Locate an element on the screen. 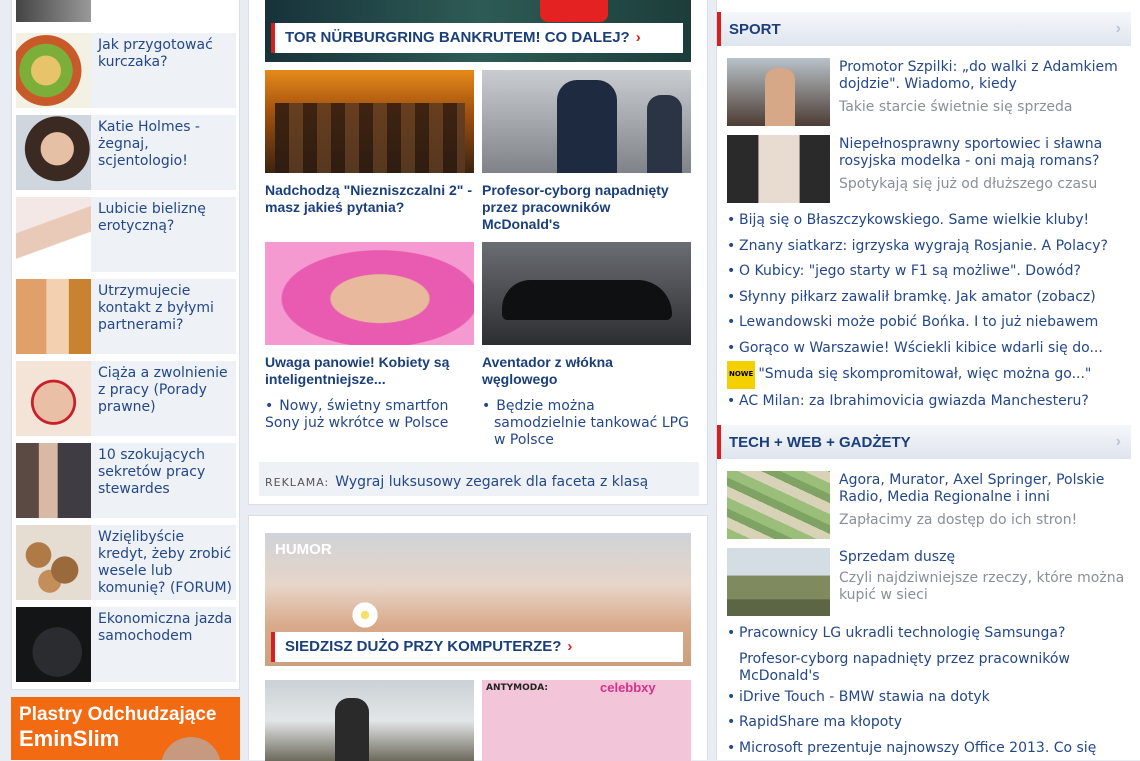 The image size is (1140, 761). antymoda-brand: celebbxy is located at coordinates (628, 687).